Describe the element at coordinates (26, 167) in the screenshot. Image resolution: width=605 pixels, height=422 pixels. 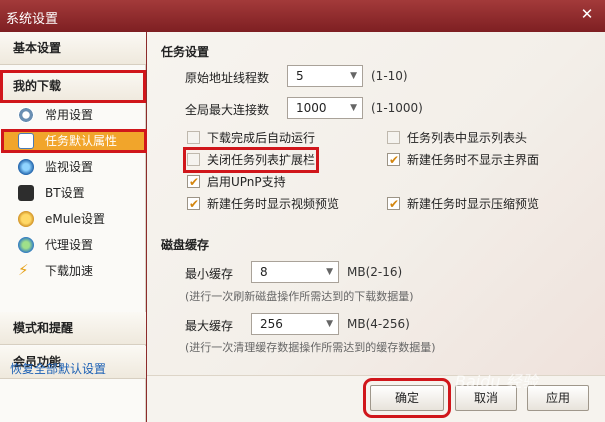
I see `monitor-icon` at that location.